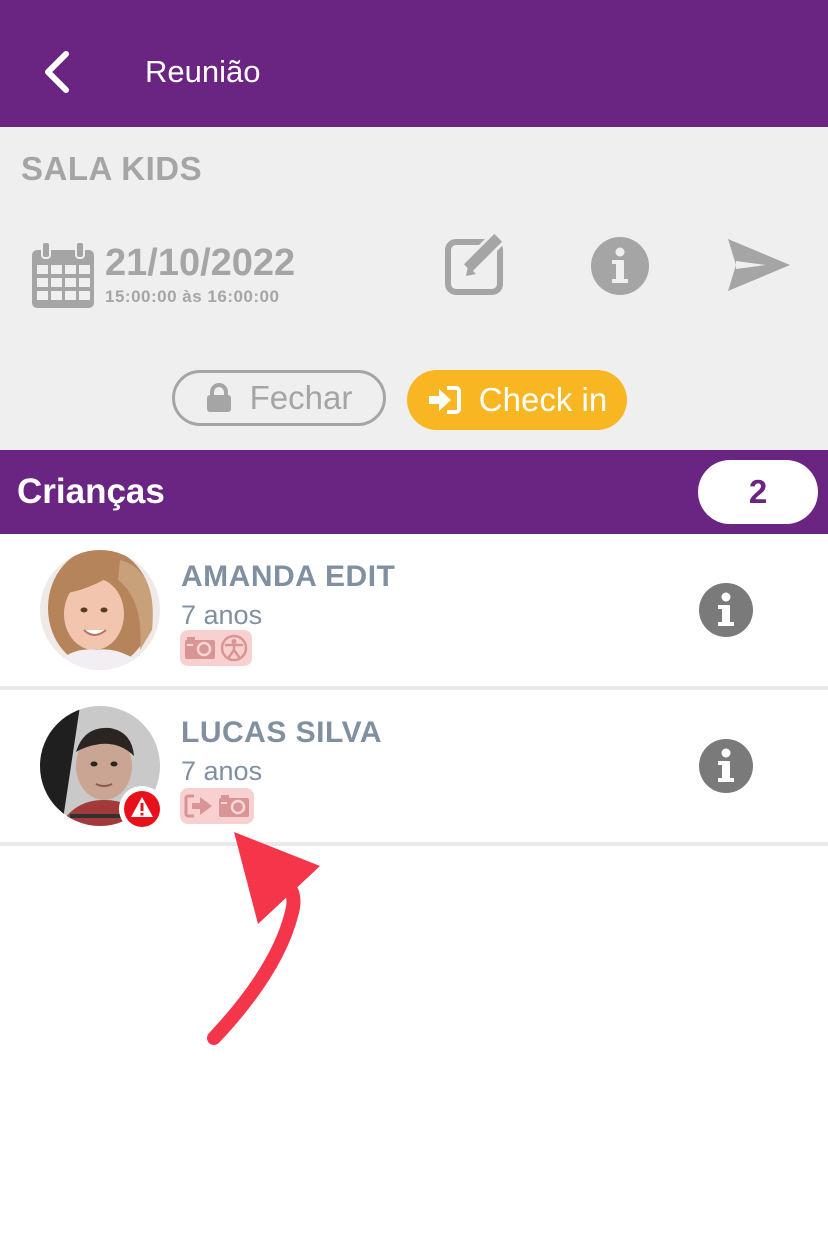  I want to click on info-icon, so click(620, 266).